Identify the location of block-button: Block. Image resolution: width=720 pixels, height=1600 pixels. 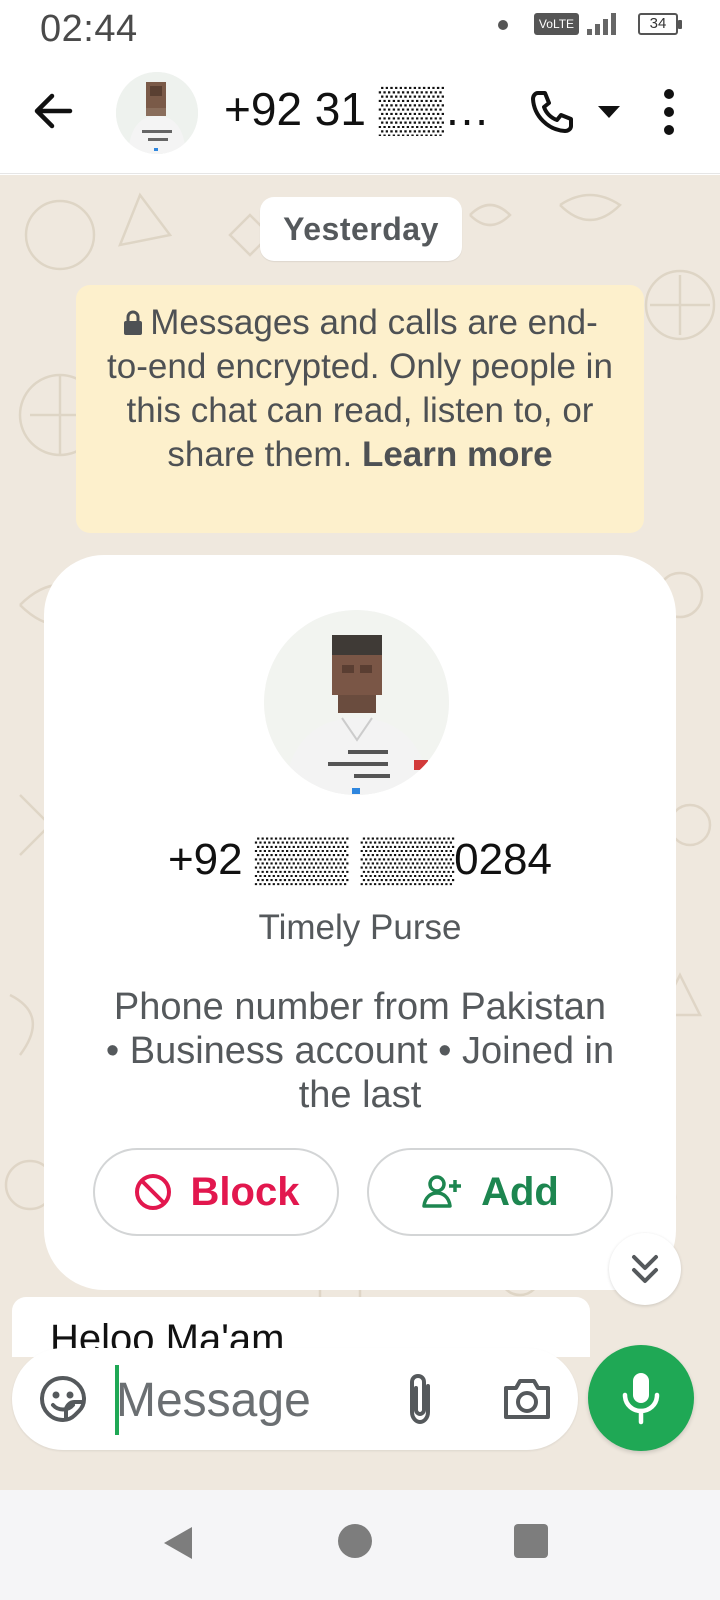
(216, 1192).